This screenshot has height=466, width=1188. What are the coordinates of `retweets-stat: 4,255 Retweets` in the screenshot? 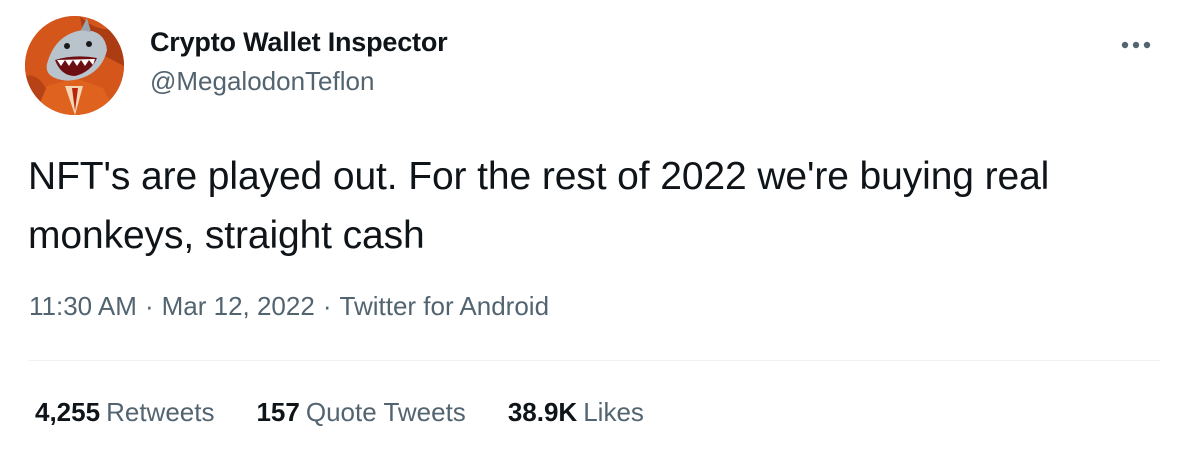 It's located at (124, 412).